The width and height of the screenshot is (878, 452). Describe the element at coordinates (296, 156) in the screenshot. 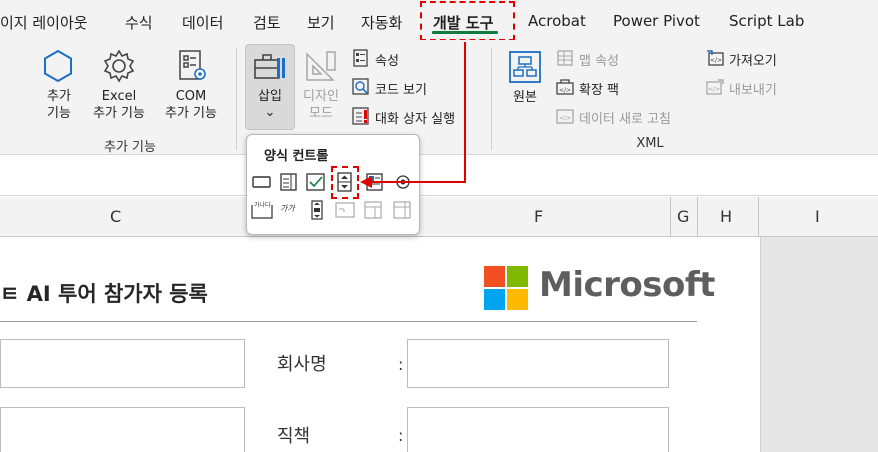

I see `form-controls-title: 양식 컨트롤` at that location.